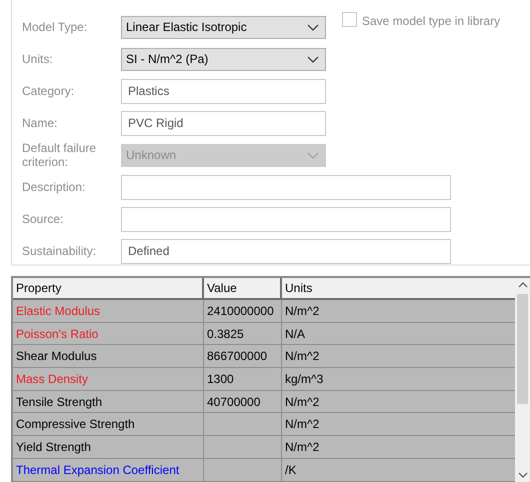 This screenshot has width=530, height=482. I want to click on chevron-up-icon, so click(523, 285).